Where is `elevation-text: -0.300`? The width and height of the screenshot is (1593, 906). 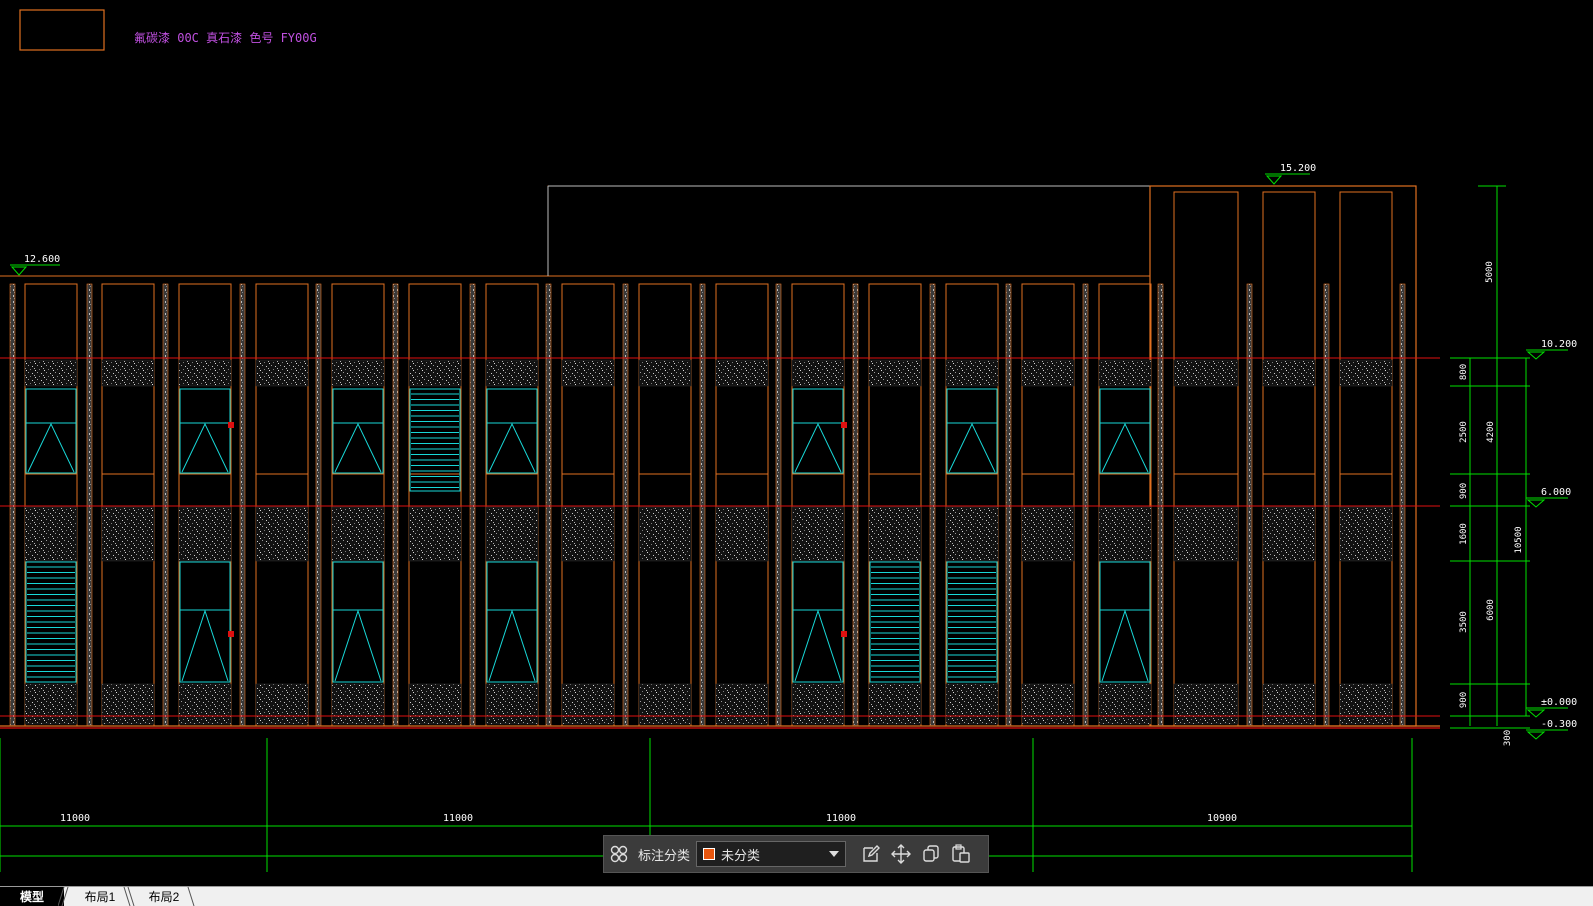 elevation-text: -0.300 is located at coordinates (1559, 724).